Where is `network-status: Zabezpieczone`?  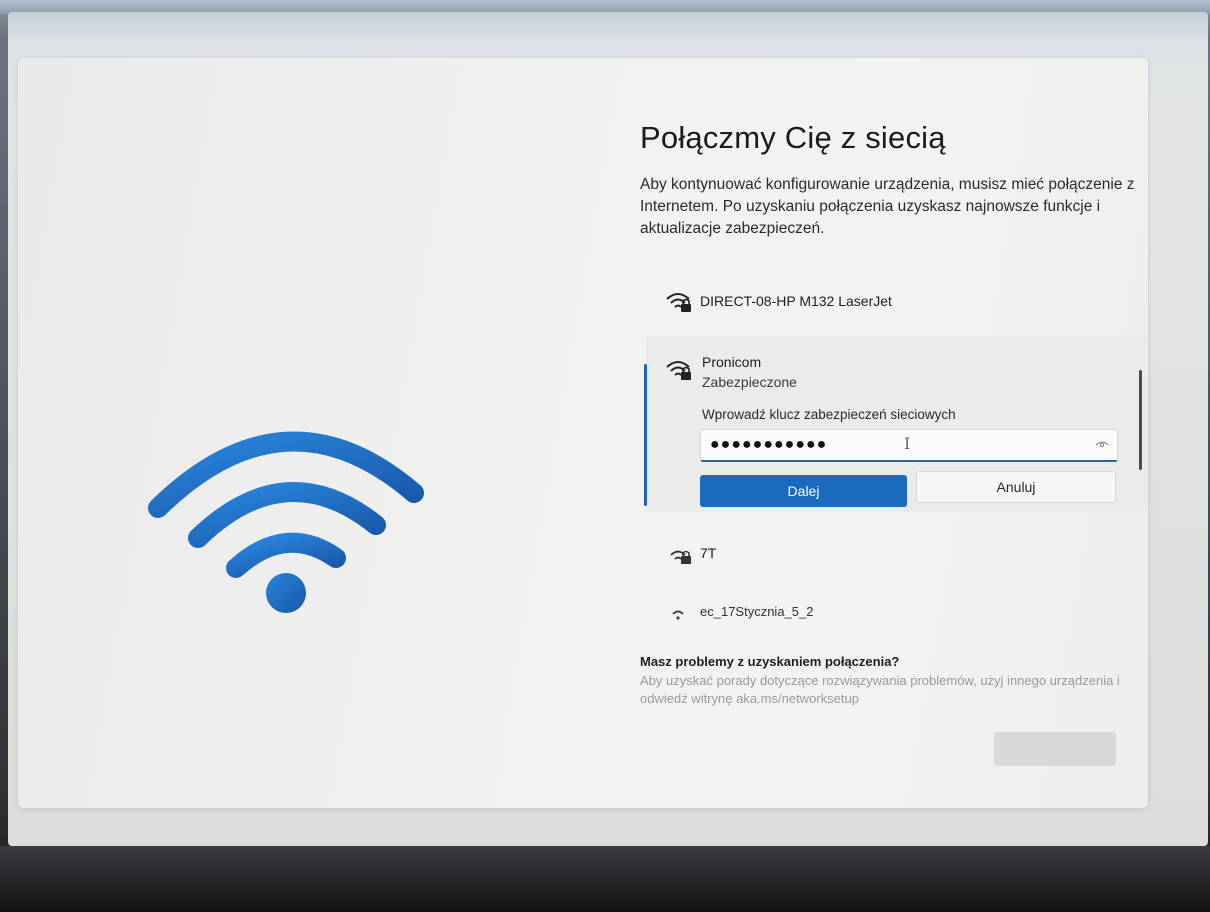 network-status: Zabezpieczone is located at coordinates (749, 382).